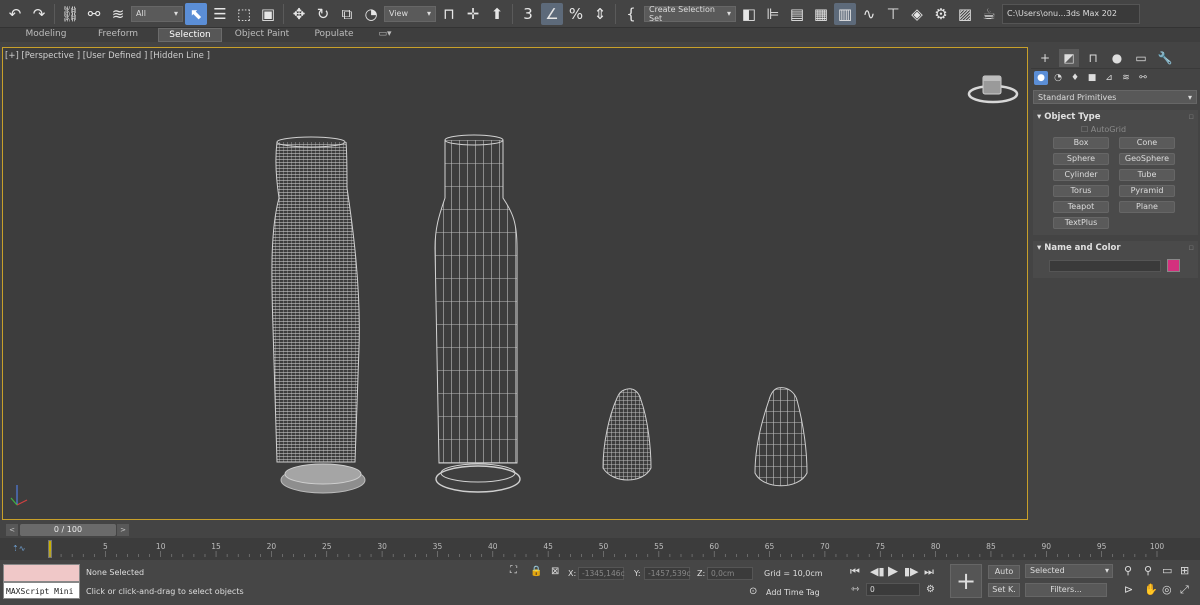  What do you see at coordinates (497, 14) in the screenshot?
I see `keyboard-shortcut-override-icon: ⬆` at bounding box center [497, 14].